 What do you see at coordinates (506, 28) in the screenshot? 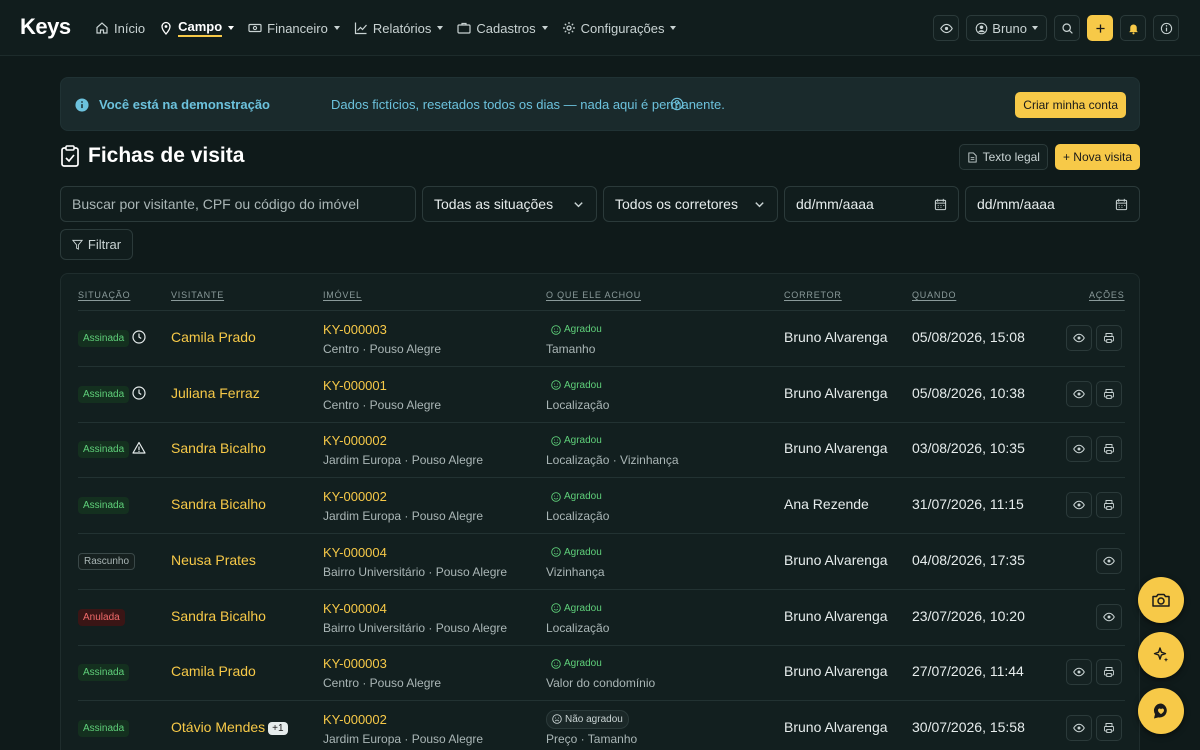
I see `nav-item-label: Cadastros` at bounding box center [506, 28].